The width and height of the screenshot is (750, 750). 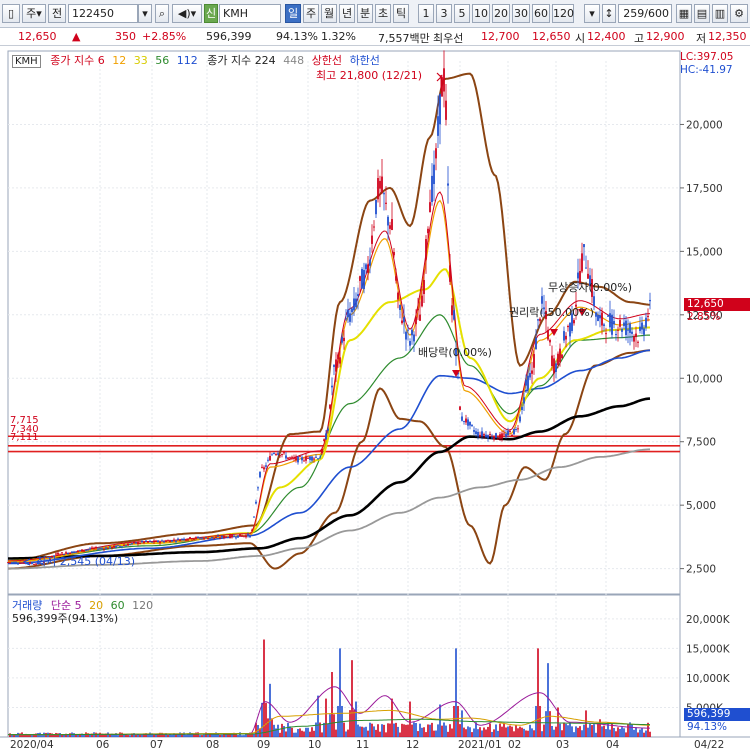 I want to click on x-axis-label: 02, so click(x=514, y=744).